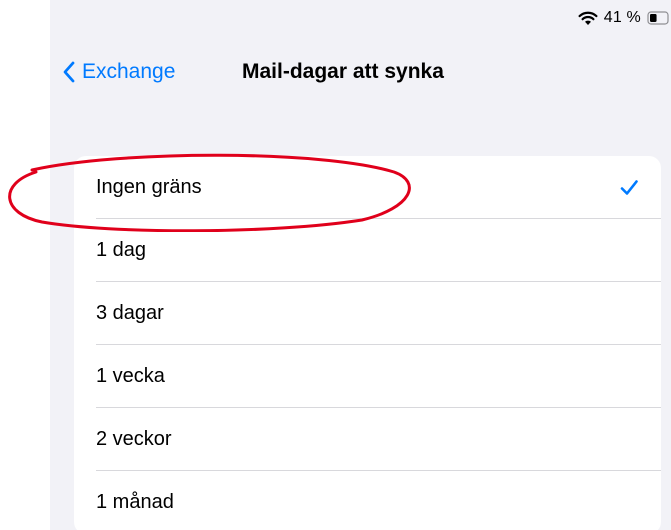 This screenshot has width=671, height=530. What do you see at coordinates (121, 250) in the screenshot?
I see `list-item-label: 1 dag` at bounding box center [121, 250].